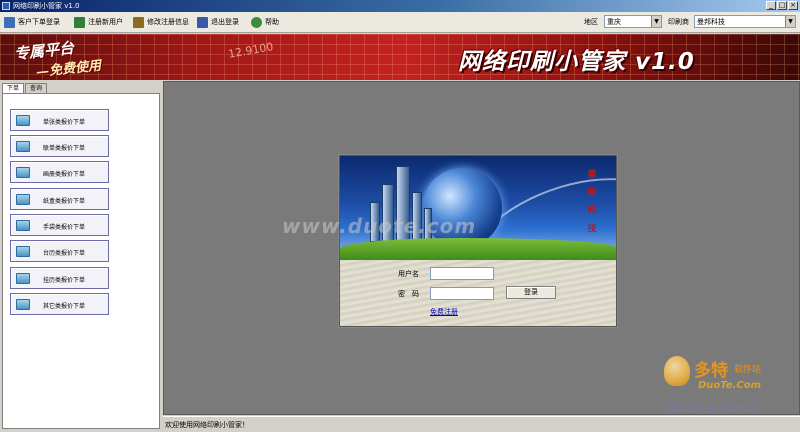 This screenshot has width=800, height=432. I want to click on order-button-label: 联单类报价下单, so click(64, 148).